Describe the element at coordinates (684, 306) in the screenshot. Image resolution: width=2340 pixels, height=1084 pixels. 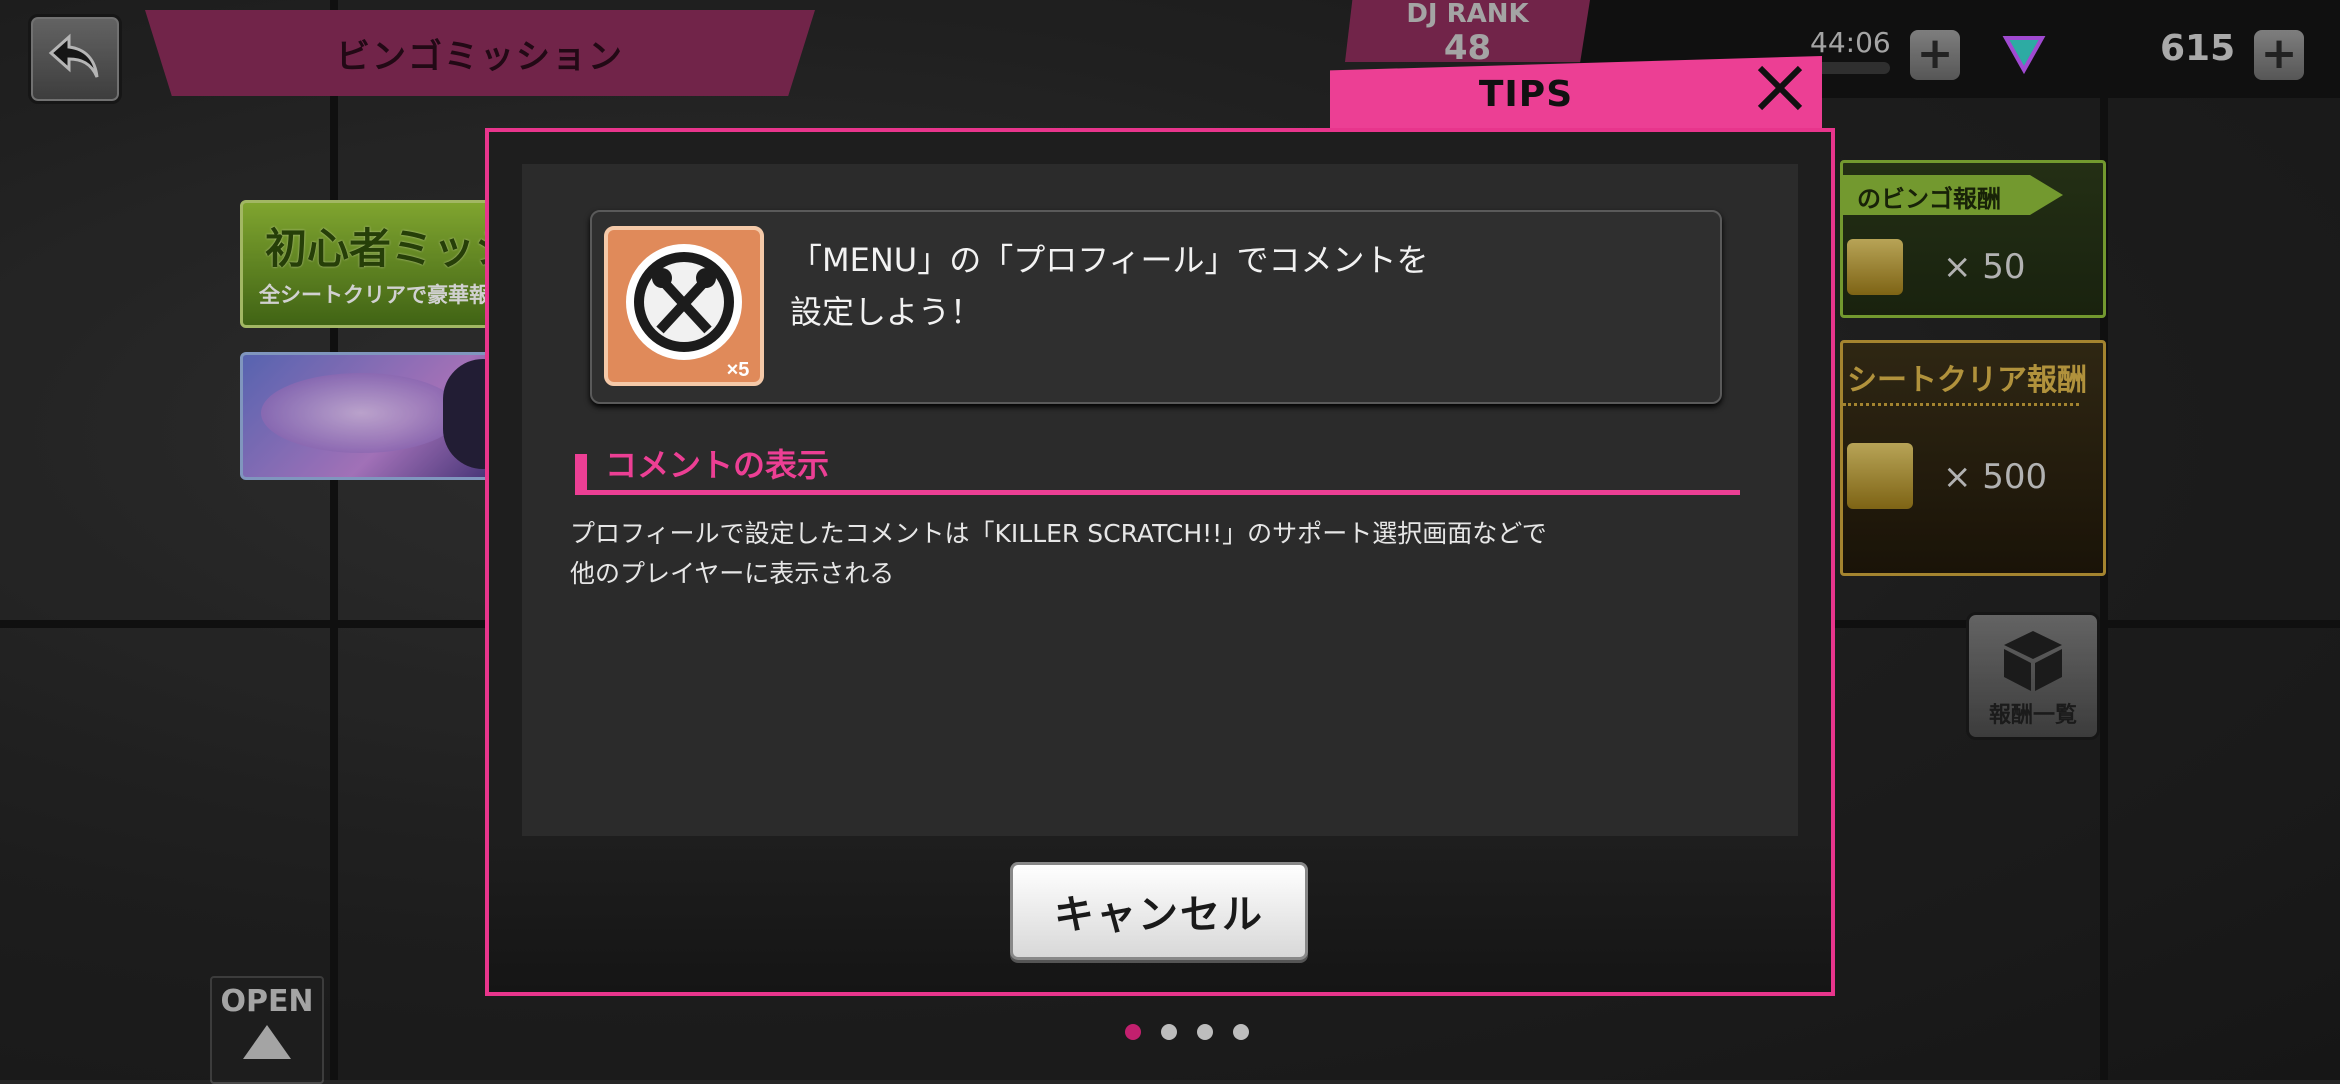
I see `microphone-item-icon: ×5` at that location.